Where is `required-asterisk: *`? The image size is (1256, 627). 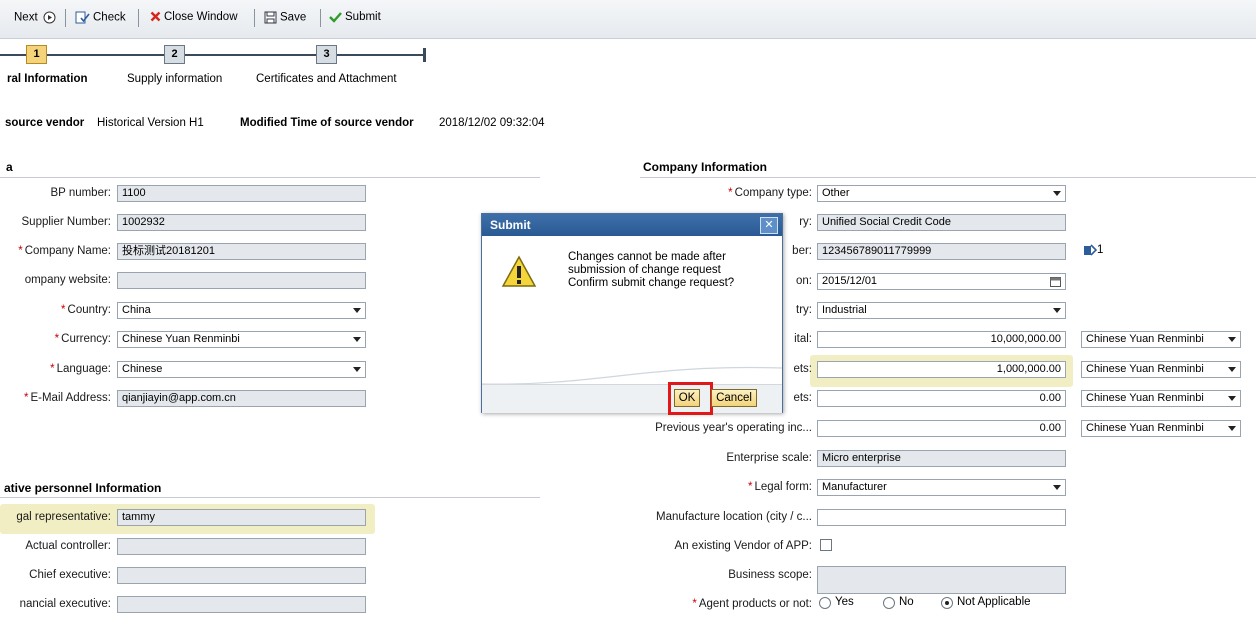
required-asterisk: * is located at coordinates (20, 251).